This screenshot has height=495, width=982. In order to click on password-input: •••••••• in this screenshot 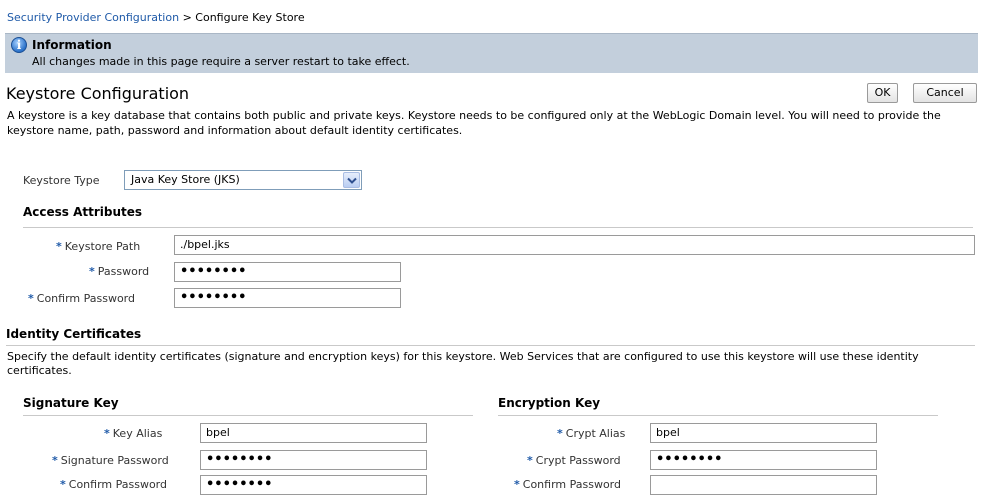, I will do `click(287, 272)`.